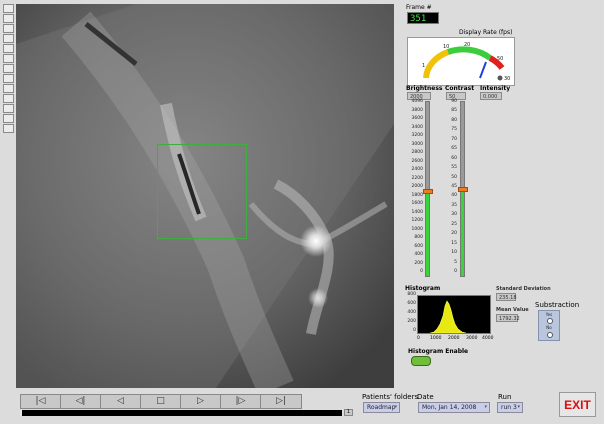  I want to click on hand-icon, so click(8, 28).